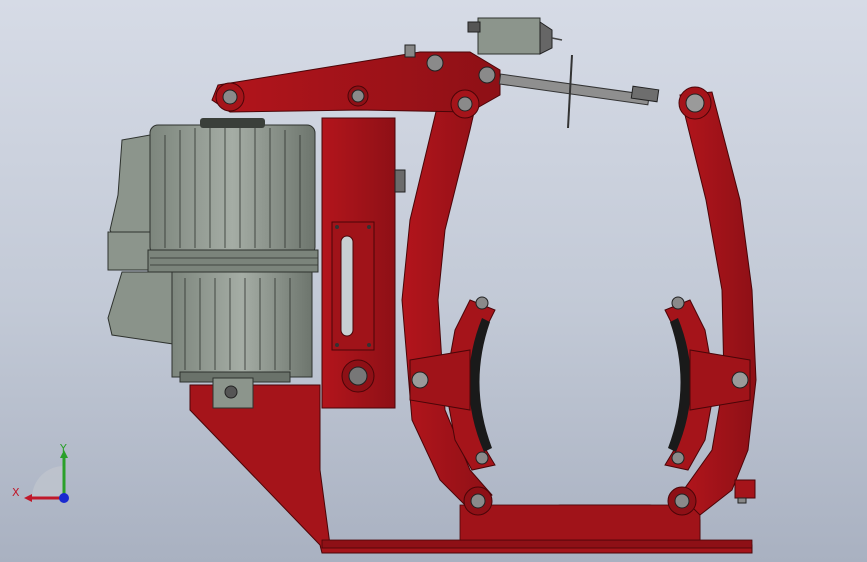 Image resolution: width=867 pixels, height=562 pixels. I want to click on right-bottom-pivot, so click(682, 501).